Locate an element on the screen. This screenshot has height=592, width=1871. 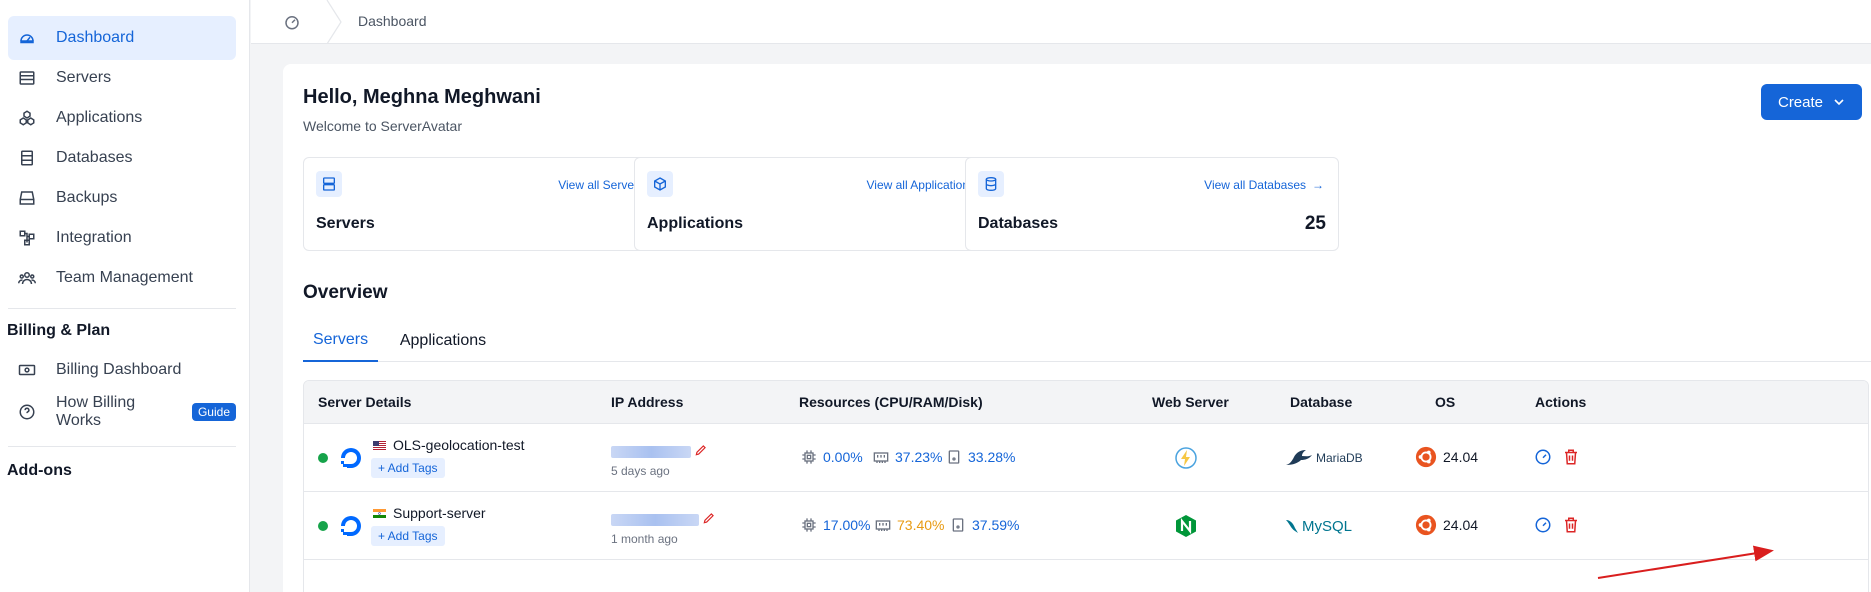
annotation-arrow is located at coordinates (1685, 562).